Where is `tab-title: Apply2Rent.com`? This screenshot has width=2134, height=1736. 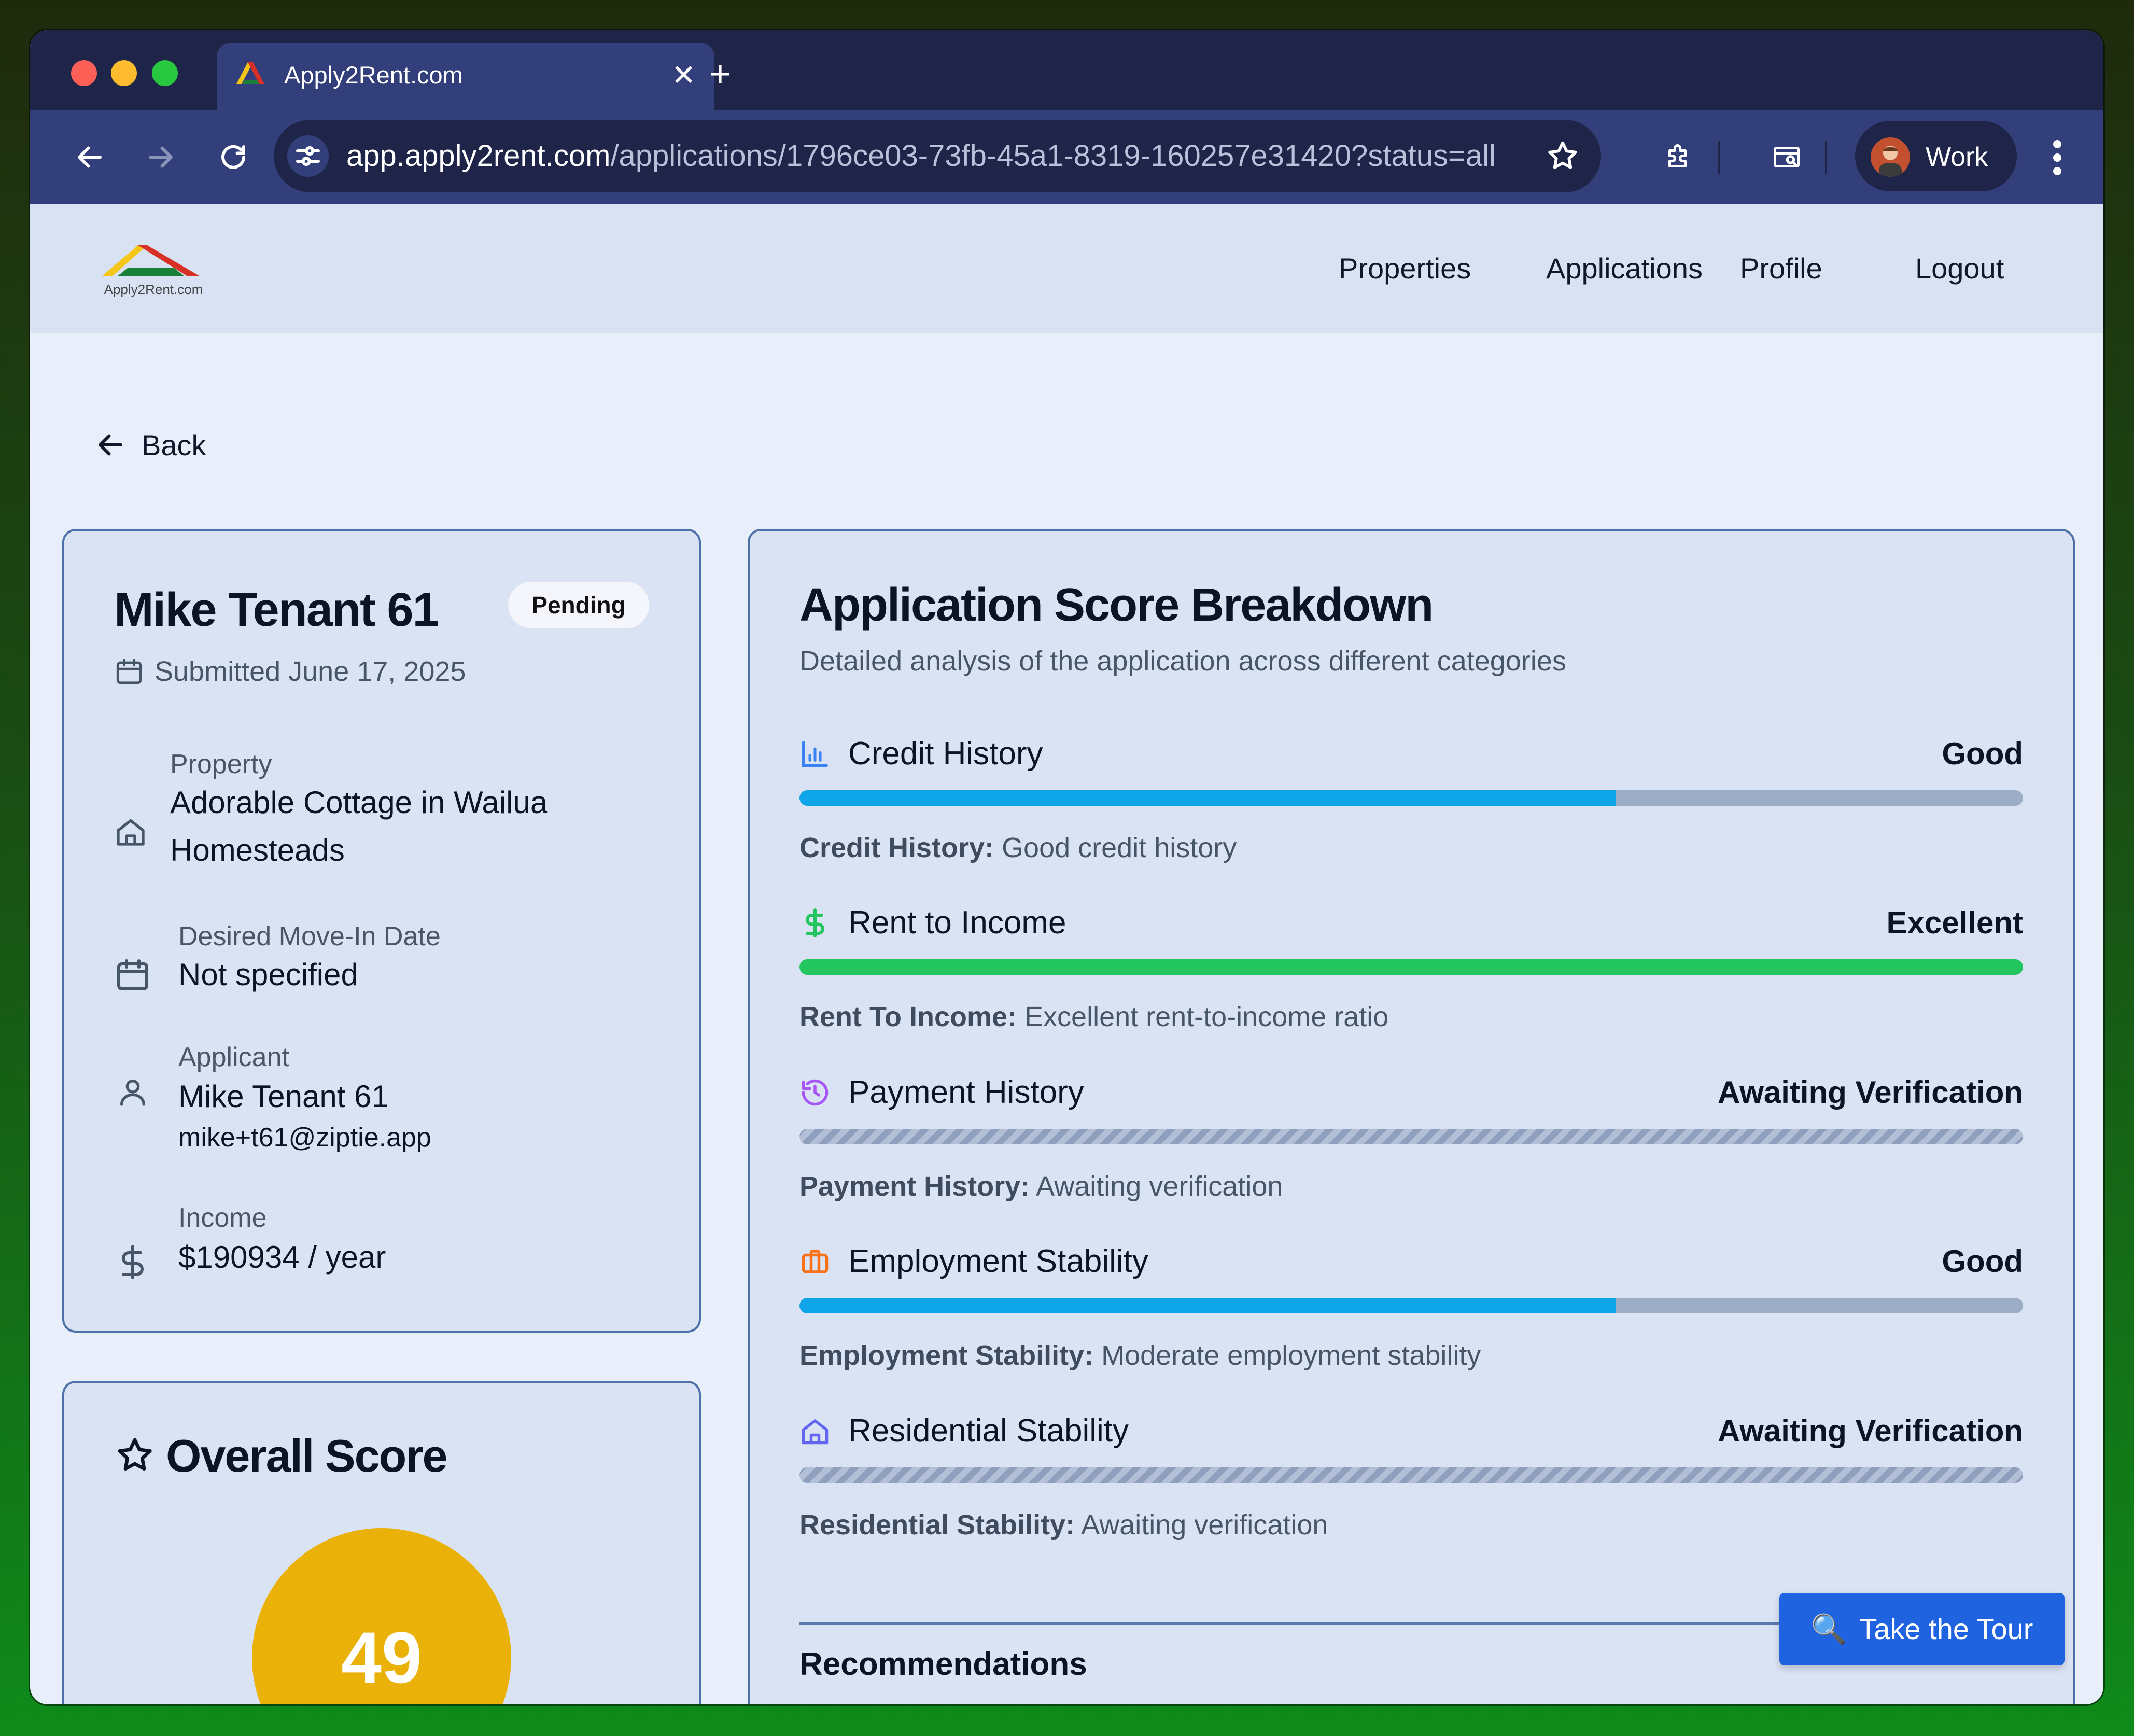
tab-title: Apply2Rent.com is located at coordinates (373, 75).